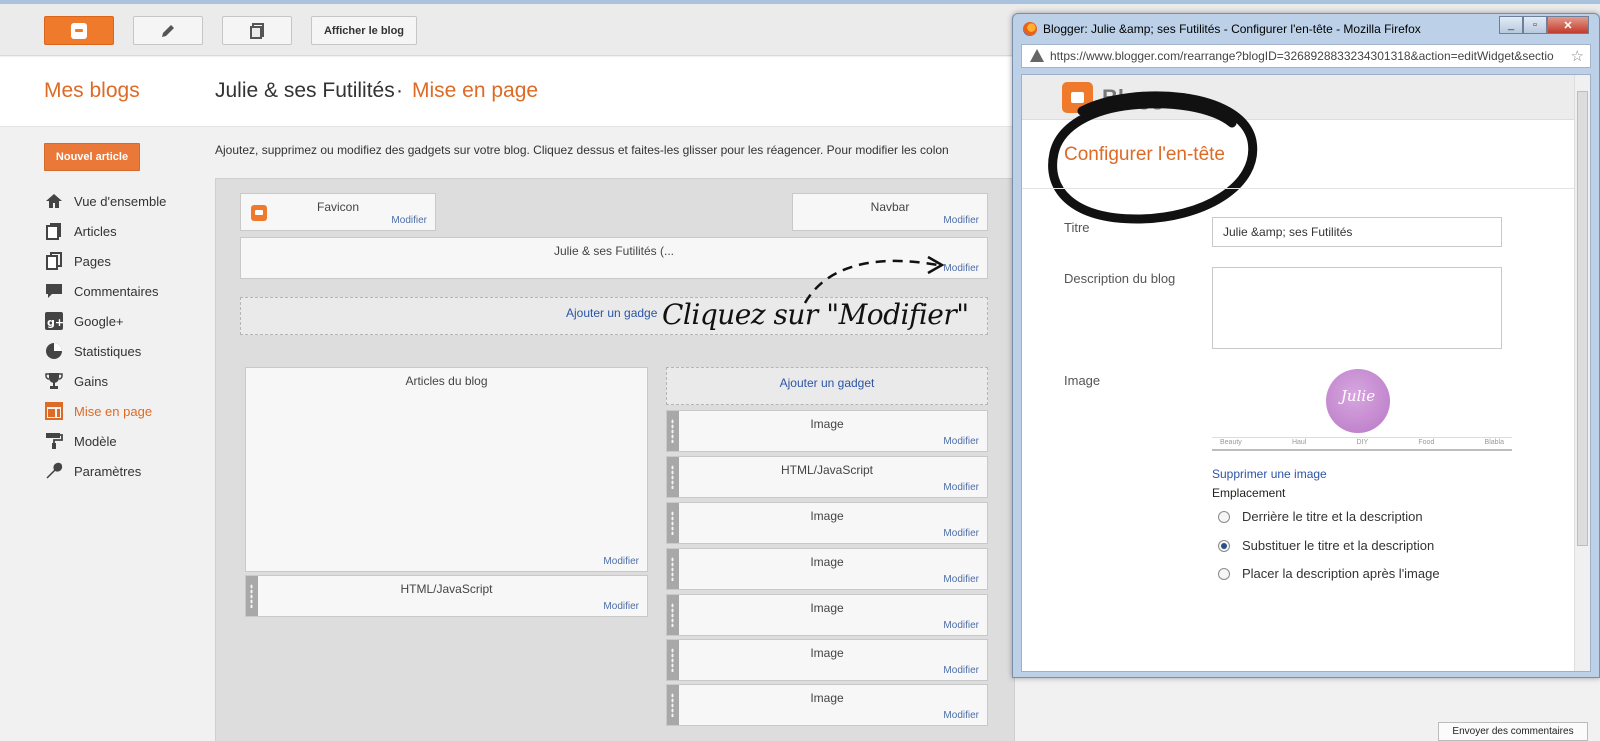 The width and height of the screenshot is (1600, 741). Describe the element at coordinates (1329, 573) in the screenshot. I see `placement-option-after: Placer la description après l'image` at that location.